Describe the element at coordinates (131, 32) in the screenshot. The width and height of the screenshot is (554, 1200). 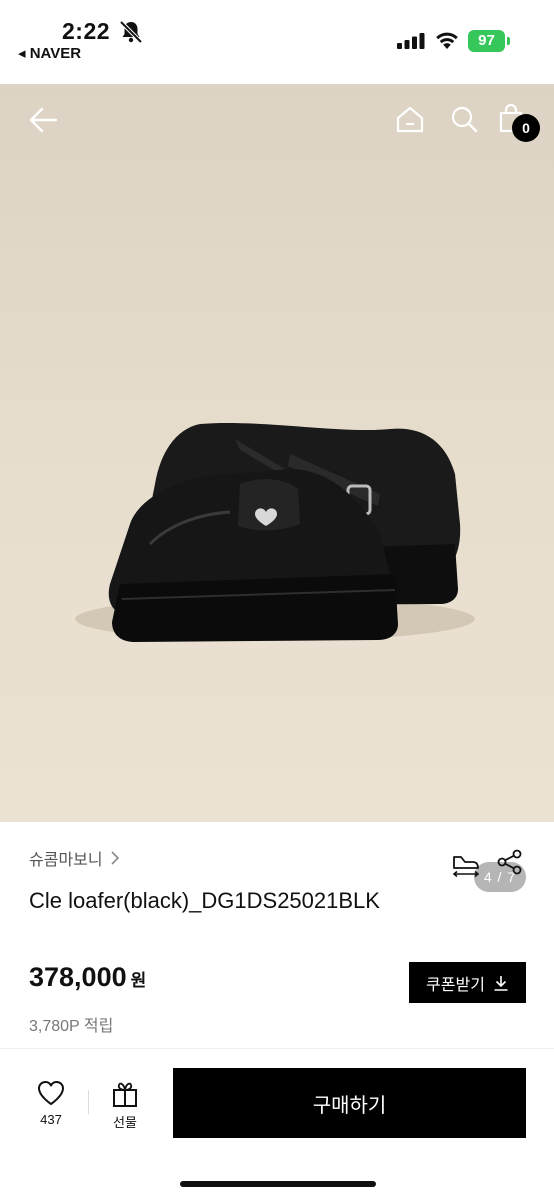
I see `bell-slash-icon` at that location.